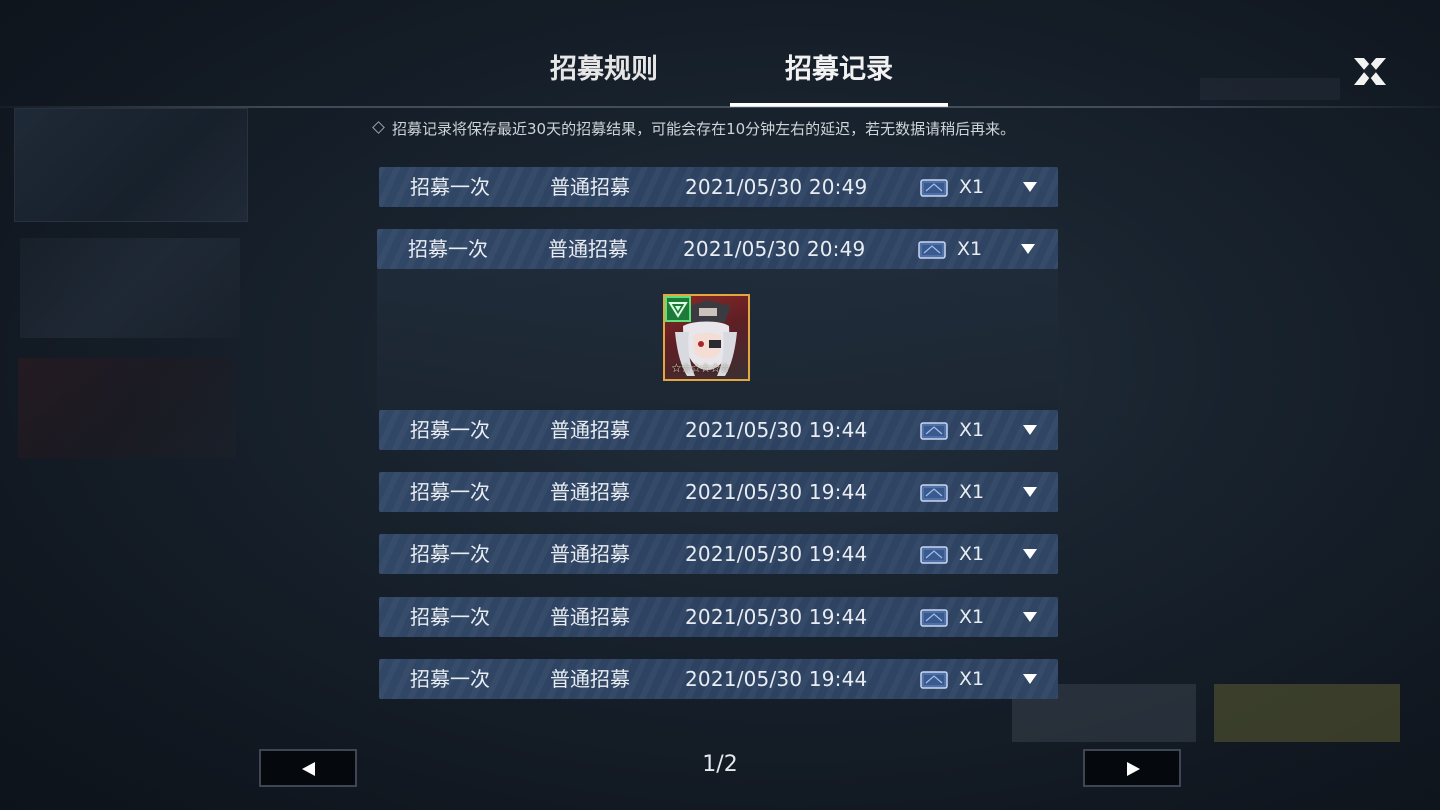  Describe the element at coordinates (701, 368) in the screenshot. I see `star-rating: ☆☆☆☆☆☆` at that location.